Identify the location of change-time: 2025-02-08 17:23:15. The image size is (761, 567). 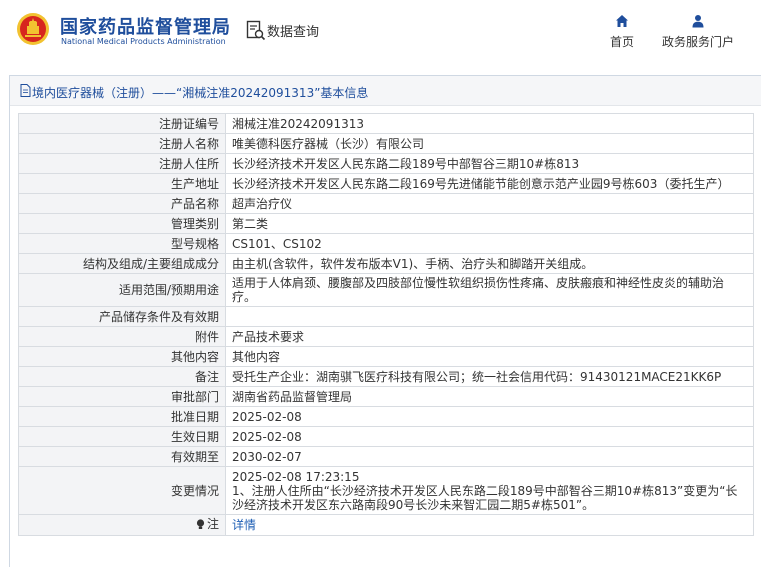
(296, 476).